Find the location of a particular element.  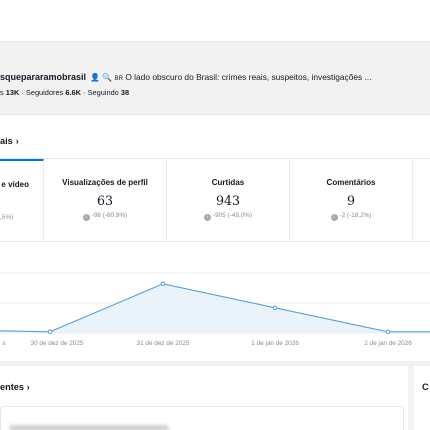

overview-title-link: ais › is located at coordinates (9, 141).